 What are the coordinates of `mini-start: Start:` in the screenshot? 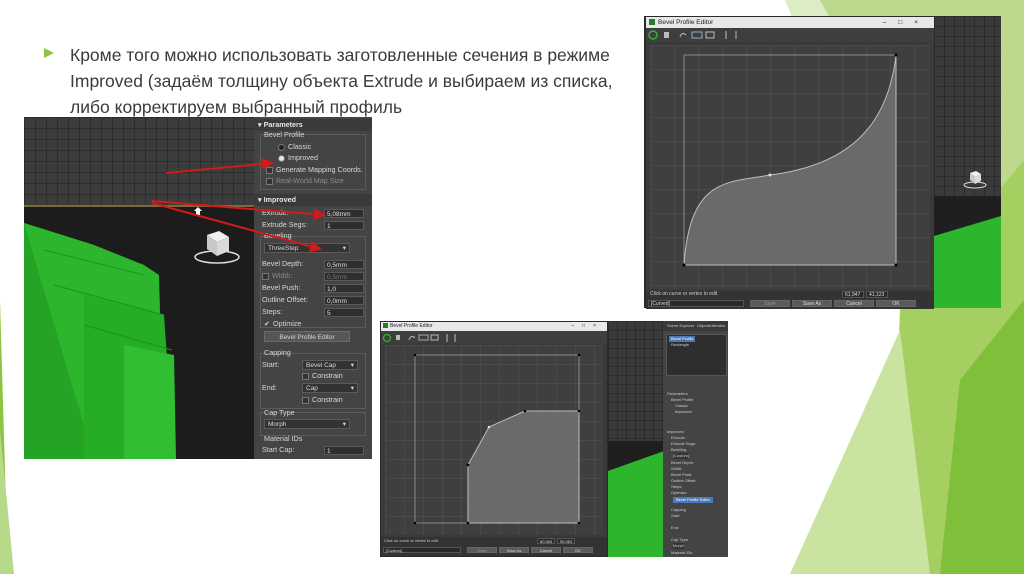 It's located at (676, 515).